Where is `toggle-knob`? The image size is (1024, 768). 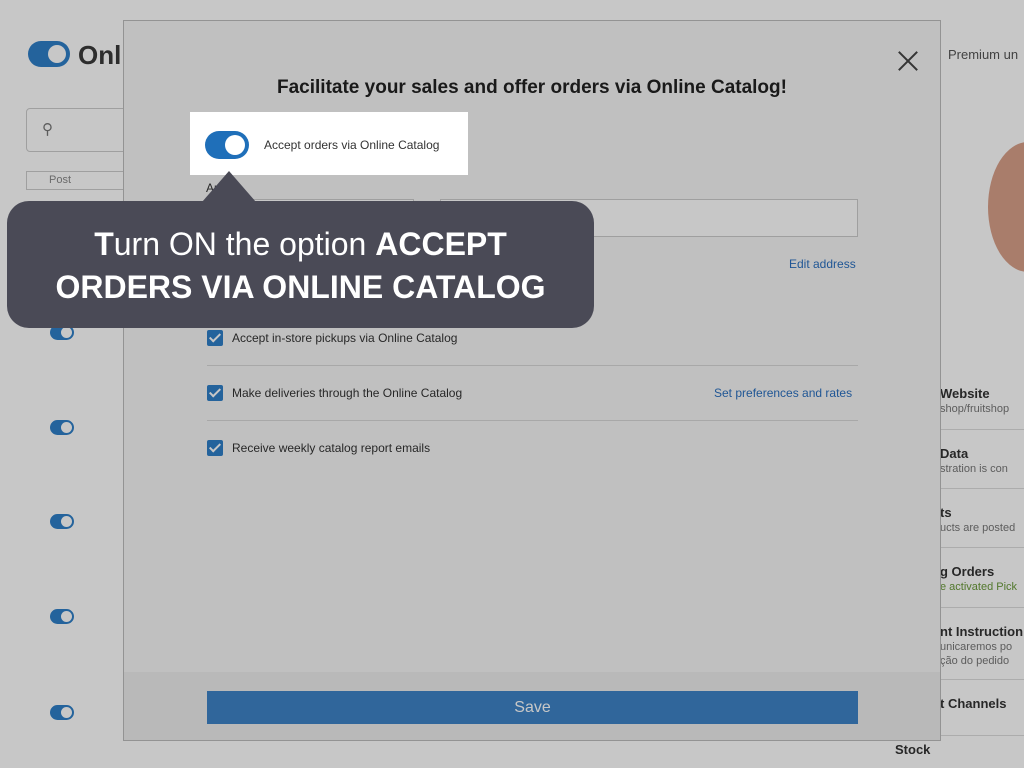 toggle-knob is located at coordinates (235, 145).